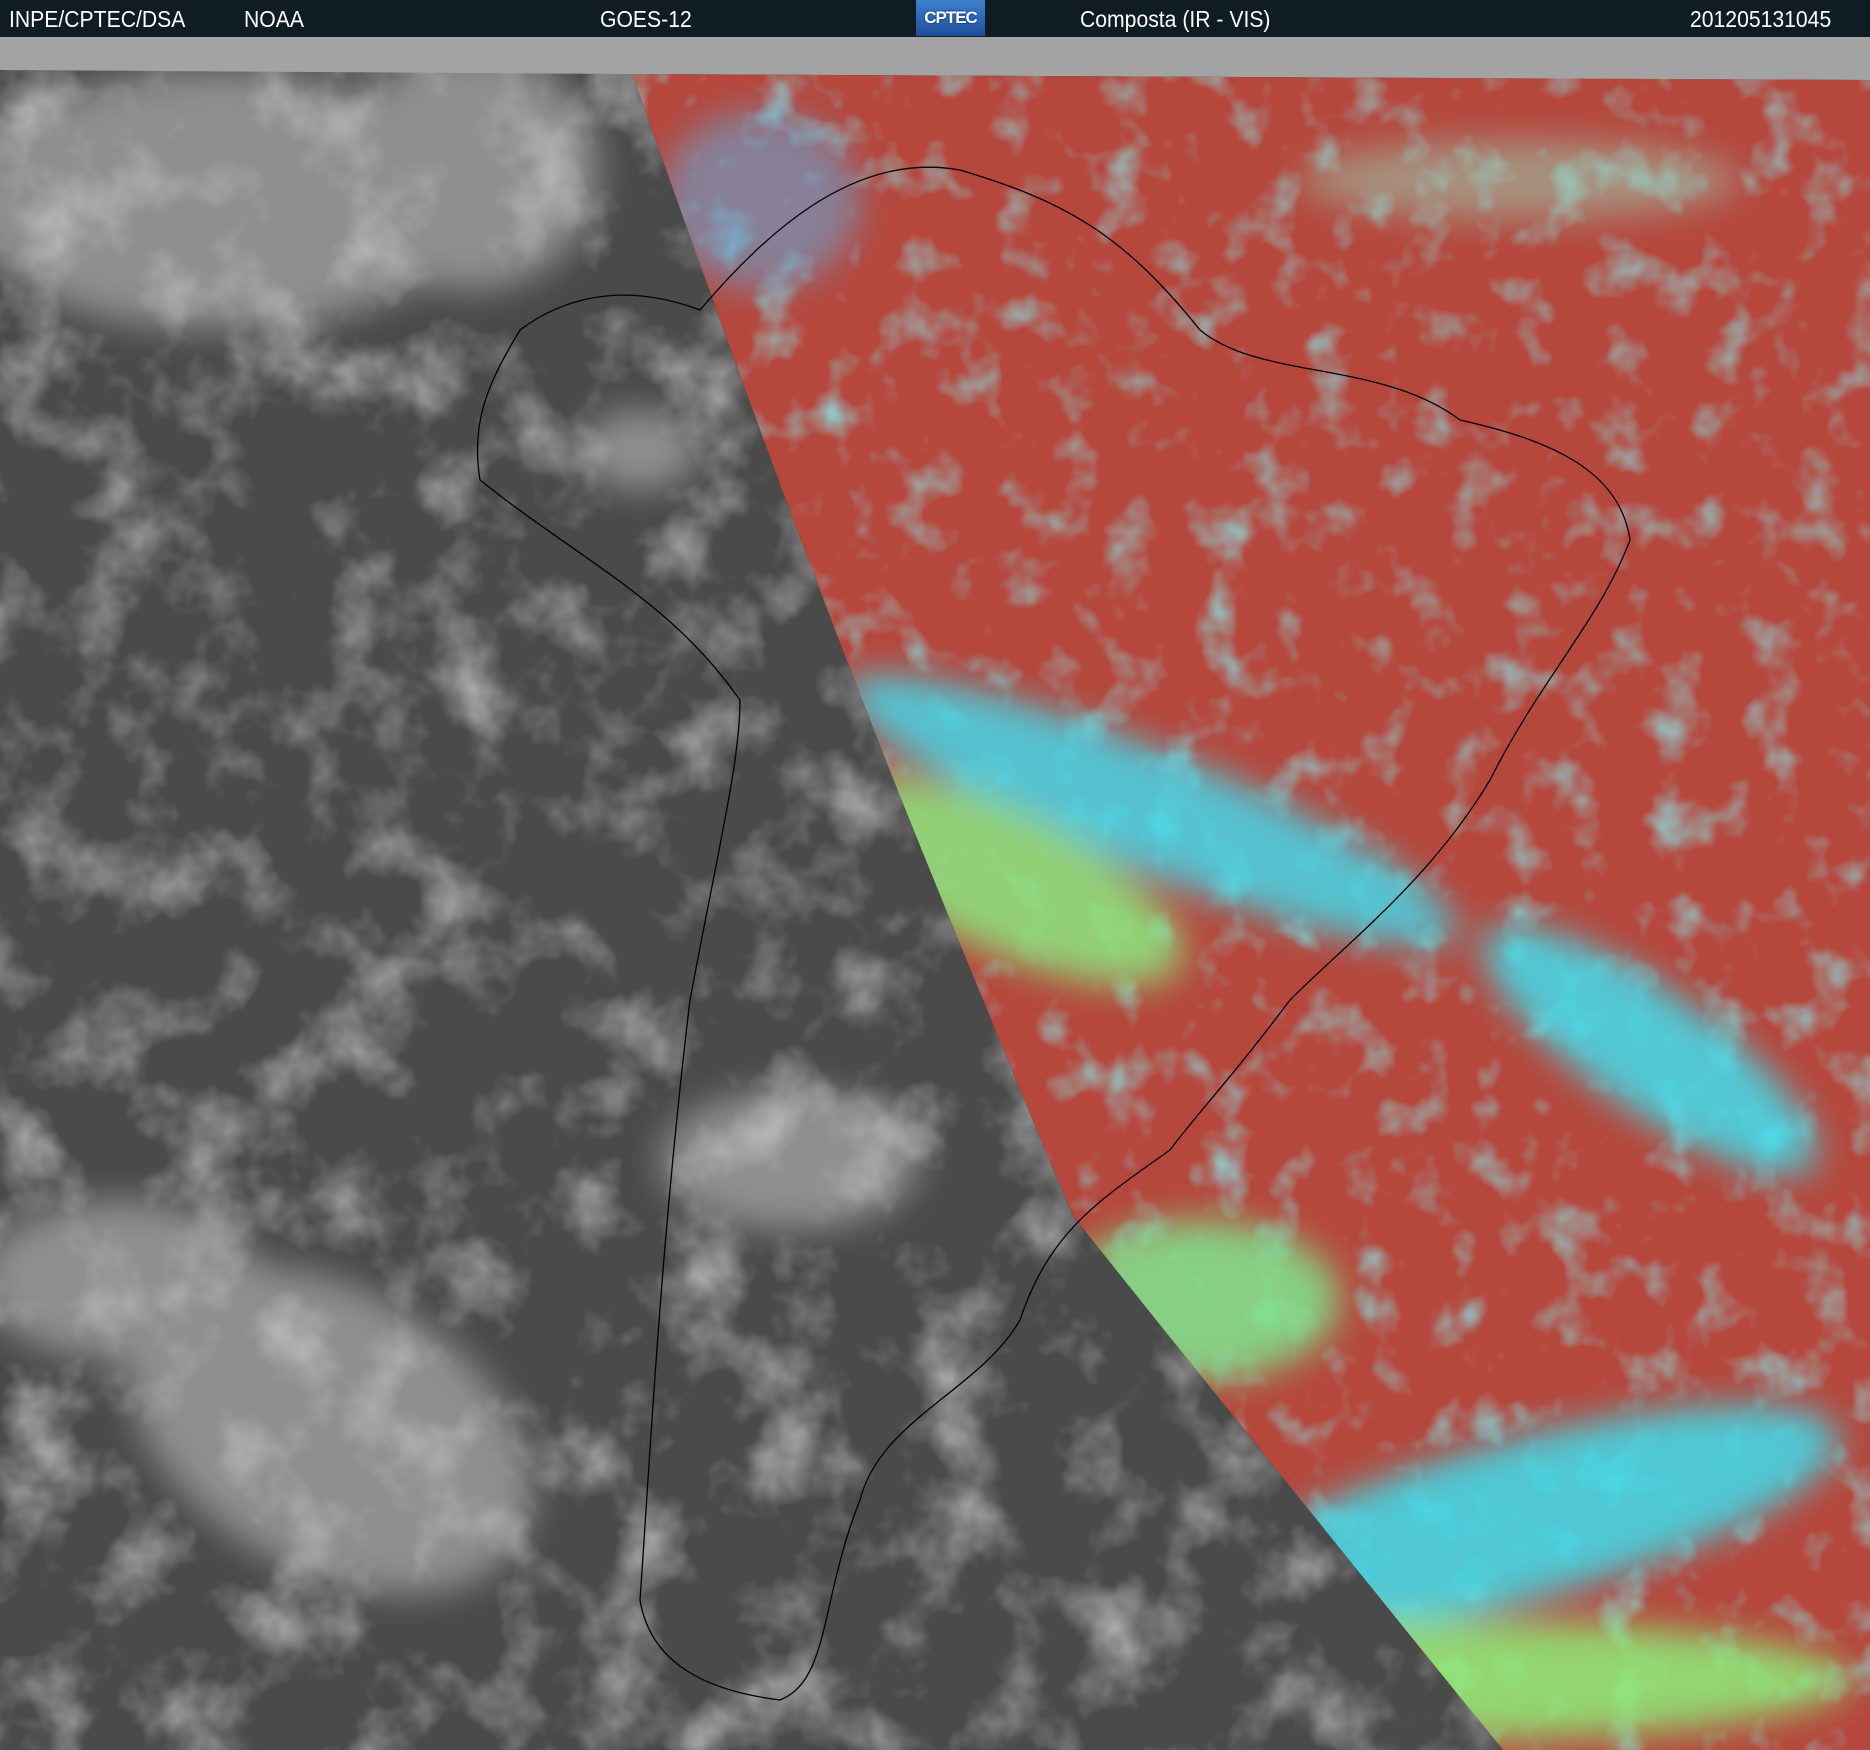 The width and height of the screenshot is (1870, 1750). I want to click on timestamp-label: 201205131045, so click(1761, 19).